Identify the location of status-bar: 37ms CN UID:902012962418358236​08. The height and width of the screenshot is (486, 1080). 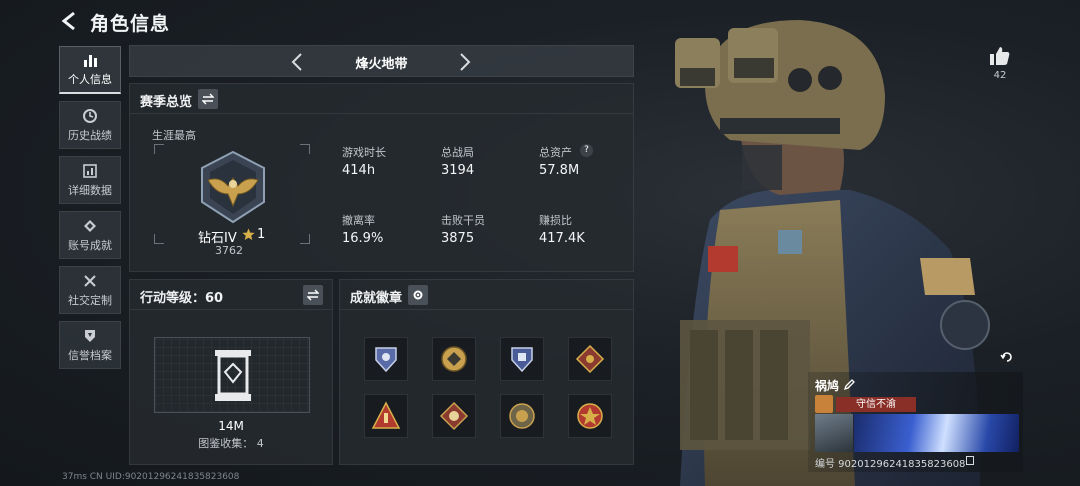
(151, 477).